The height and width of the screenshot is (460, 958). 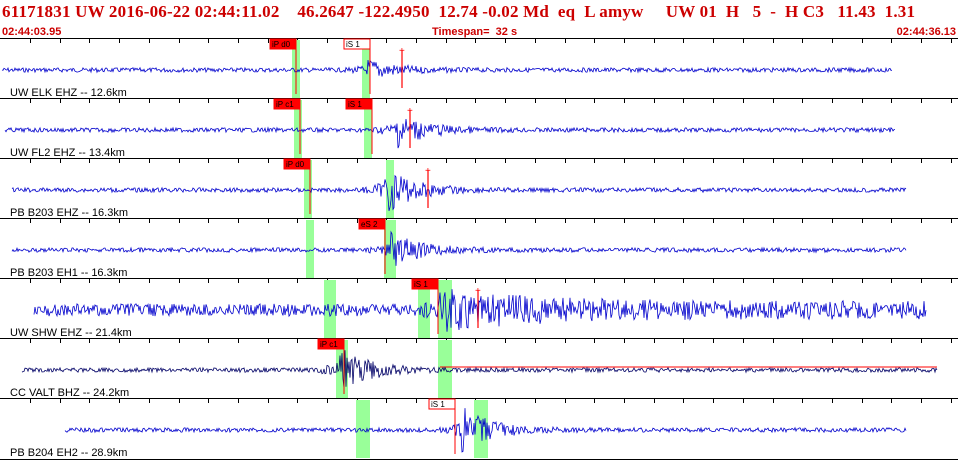 What do you see at coordinates (69, 393) in the screenshot?
I see `channel-label: CC VALT BHZ -- 24.2km` at bounding box center [69, 393].